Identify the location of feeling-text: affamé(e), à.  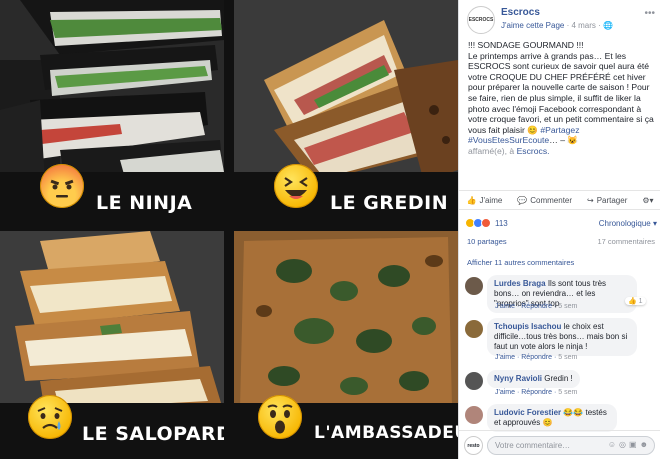
(492, 150).